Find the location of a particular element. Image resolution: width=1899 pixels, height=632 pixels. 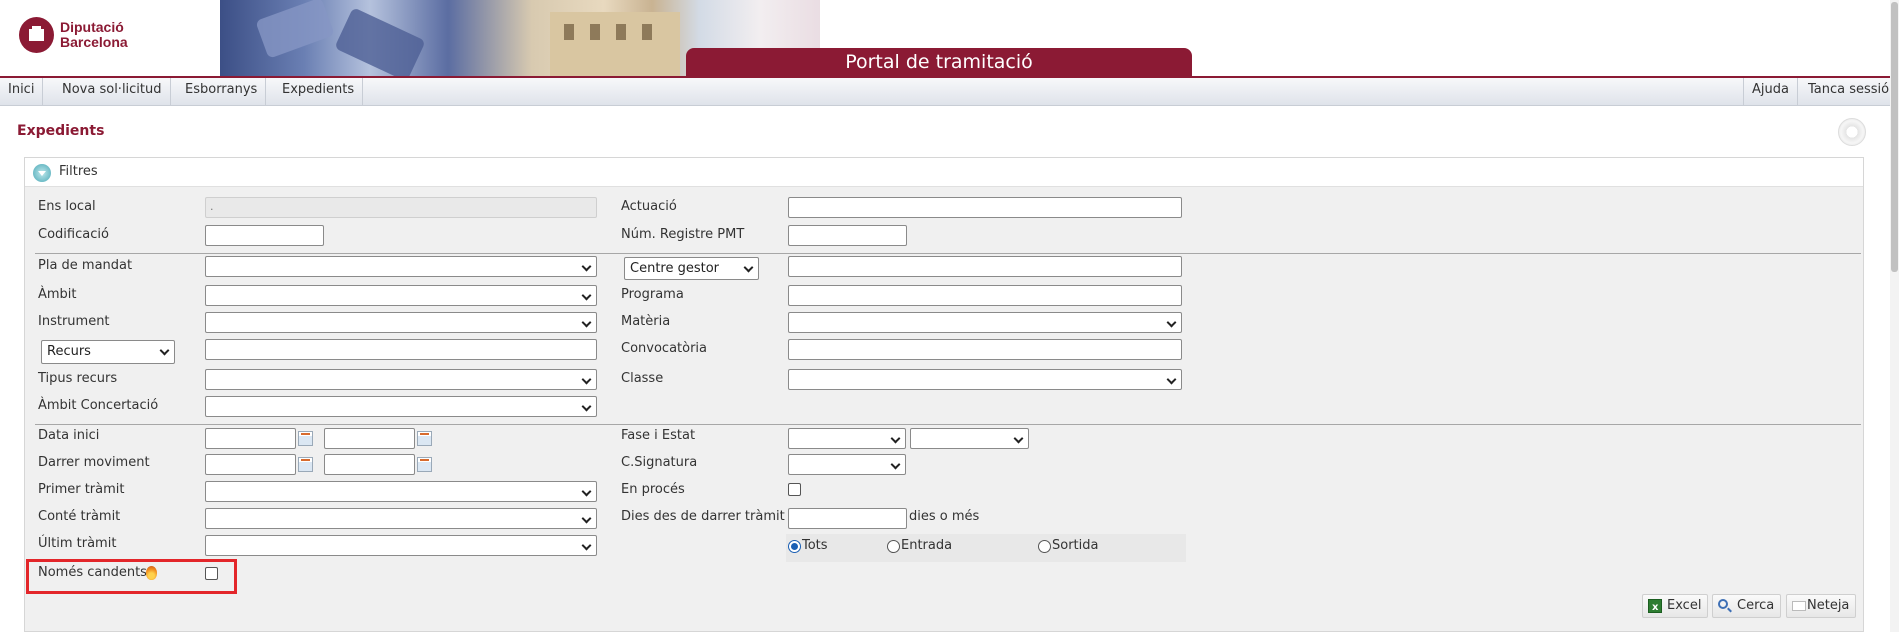

label-num-registre: Núm. Registre PMT is located at coordinates (683, 234).